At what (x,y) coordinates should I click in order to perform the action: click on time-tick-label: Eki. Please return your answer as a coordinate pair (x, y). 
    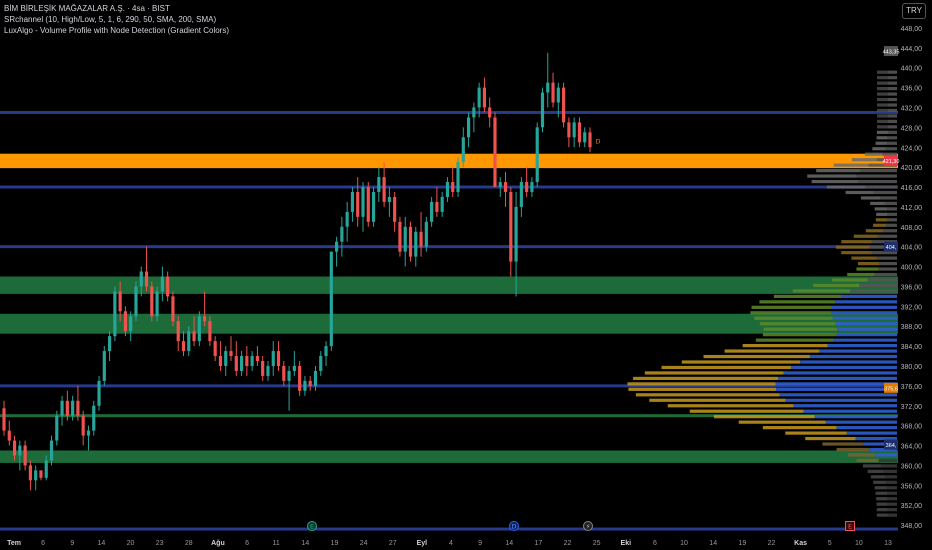
    Looking at the image, I should click on (626, 543).